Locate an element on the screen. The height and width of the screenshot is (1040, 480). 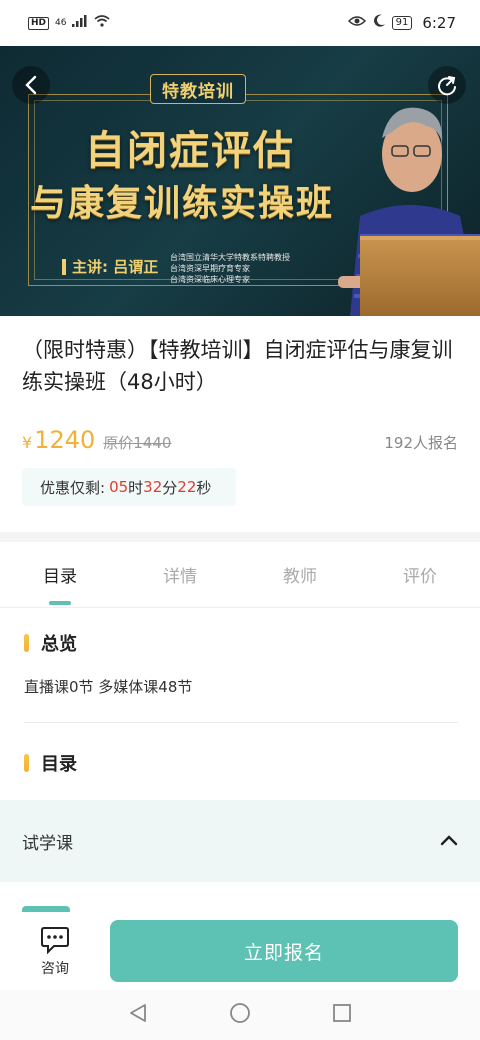
catalog-heading: 目录 is located at coordinates (50, 763).